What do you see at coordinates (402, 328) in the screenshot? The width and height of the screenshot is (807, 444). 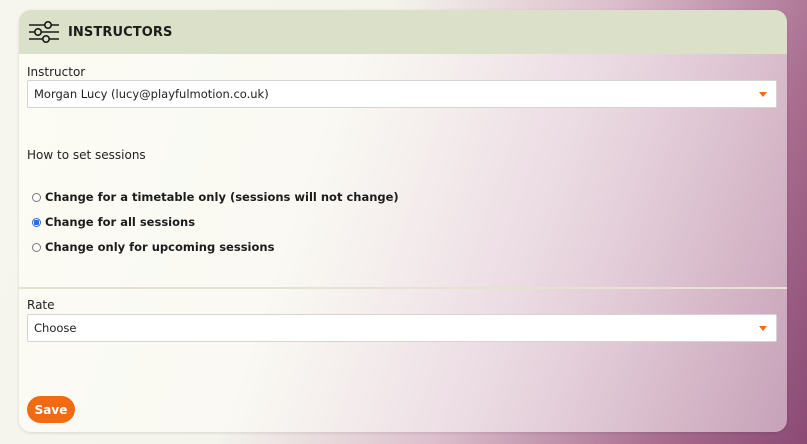 I see `rate-select: Choose` at bounding box center [402, 328].